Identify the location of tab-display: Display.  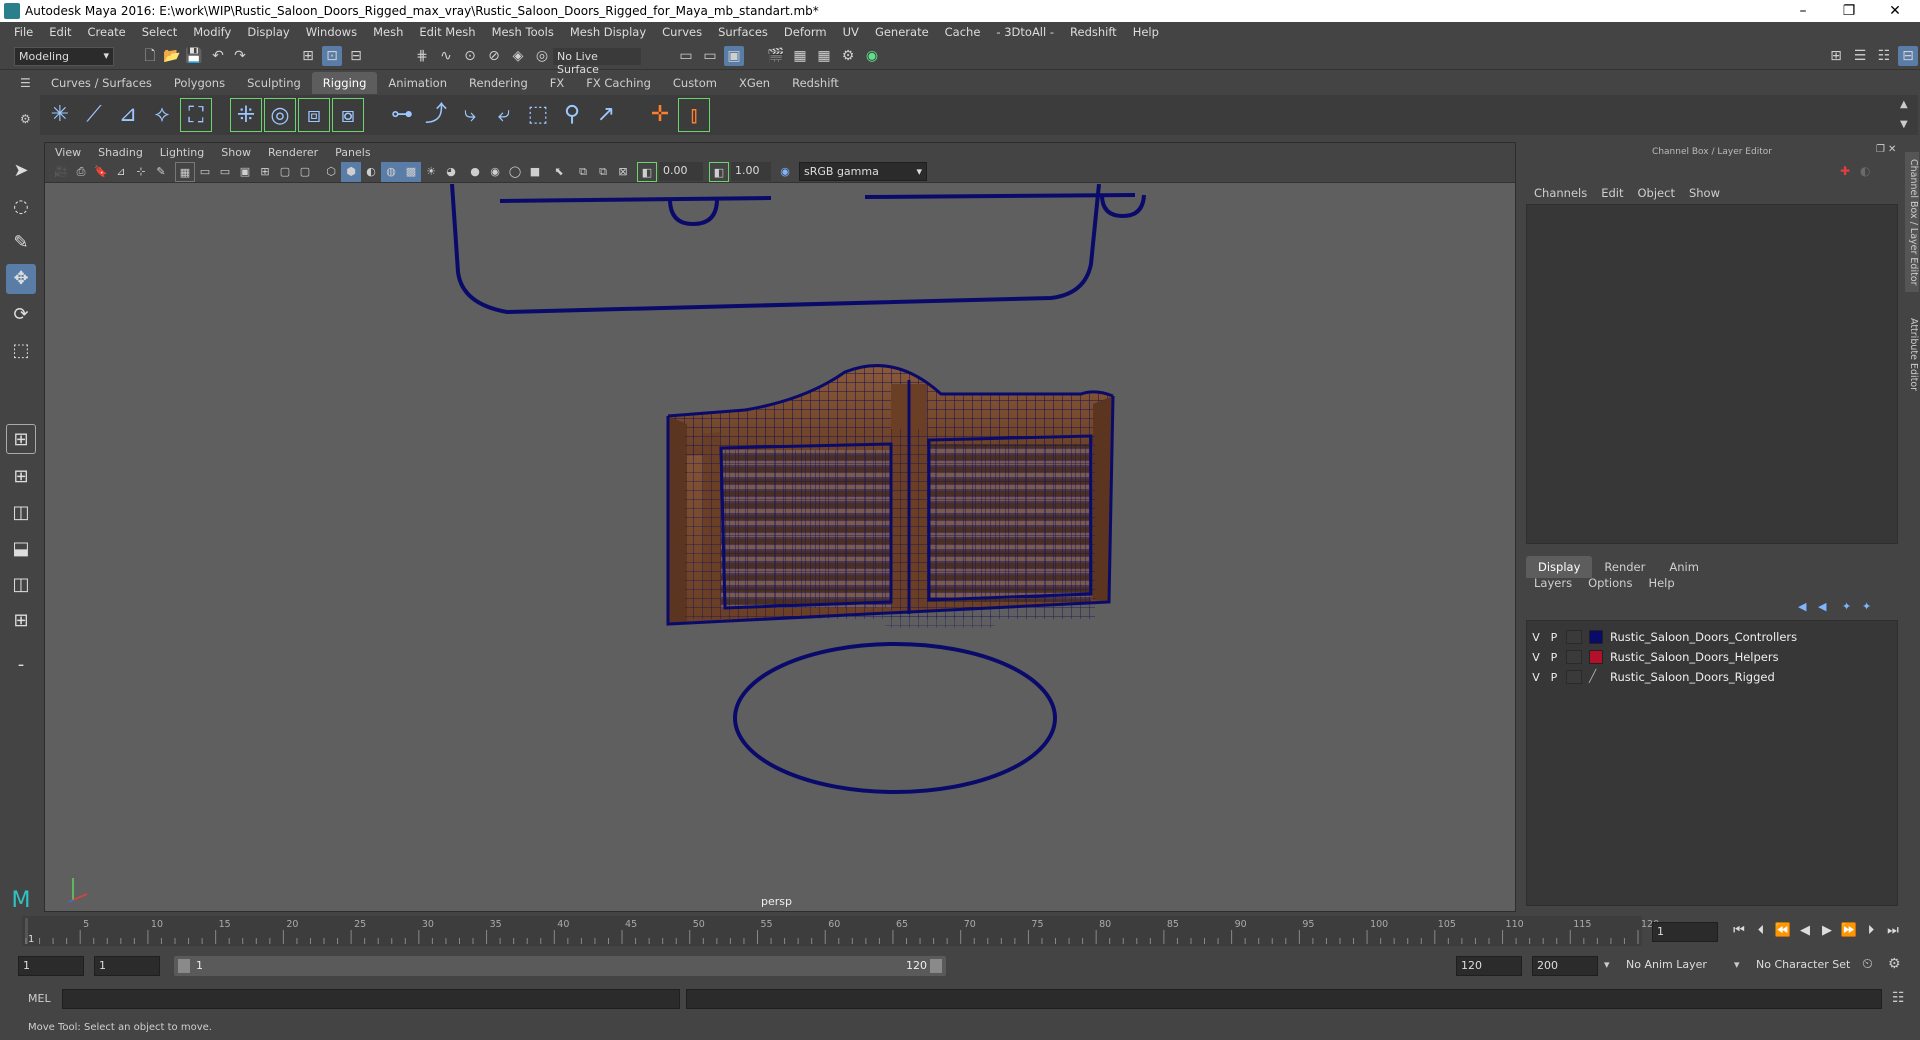
(1559, 567).